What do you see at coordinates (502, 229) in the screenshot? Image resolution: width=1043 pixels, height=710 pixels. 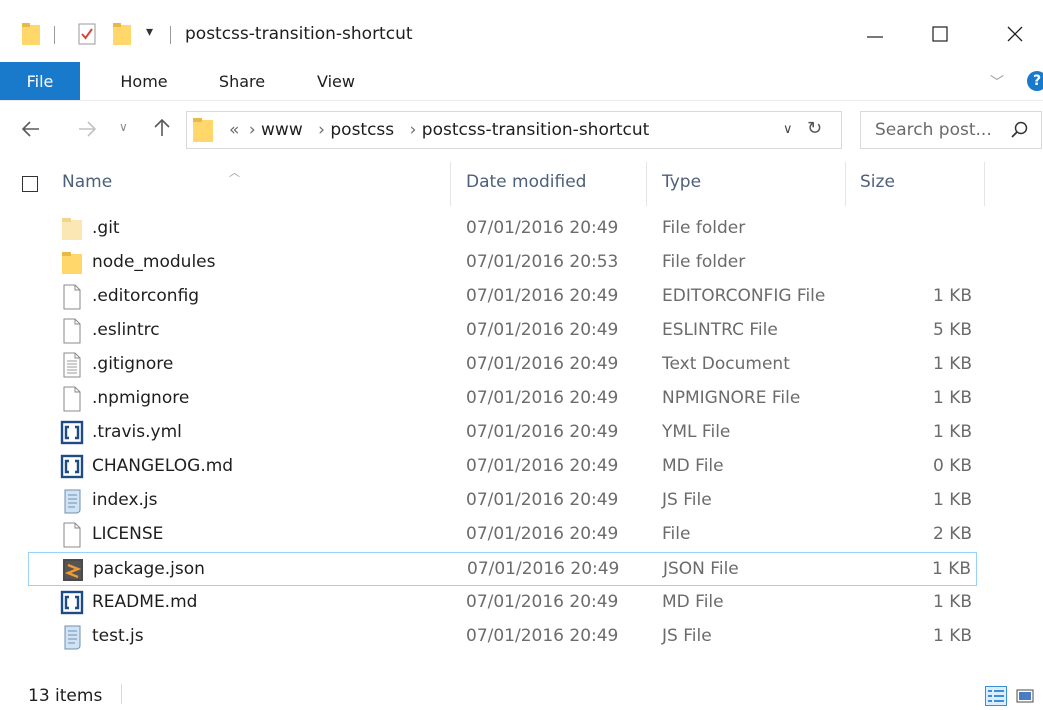 I see `file-row: .git 07/01/2016 20:49 File folder` at bounding box center [502, 229].